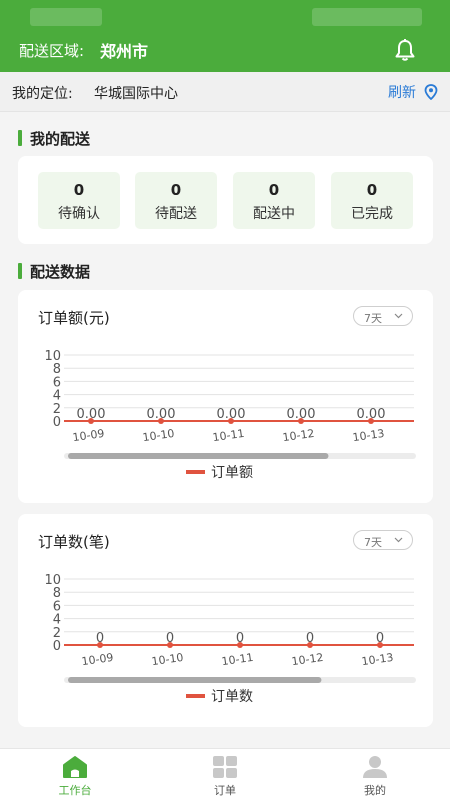 This screenshot has width=450, height=800. I want to click on my-delivery-title: 我的配送, so click(54, 138).